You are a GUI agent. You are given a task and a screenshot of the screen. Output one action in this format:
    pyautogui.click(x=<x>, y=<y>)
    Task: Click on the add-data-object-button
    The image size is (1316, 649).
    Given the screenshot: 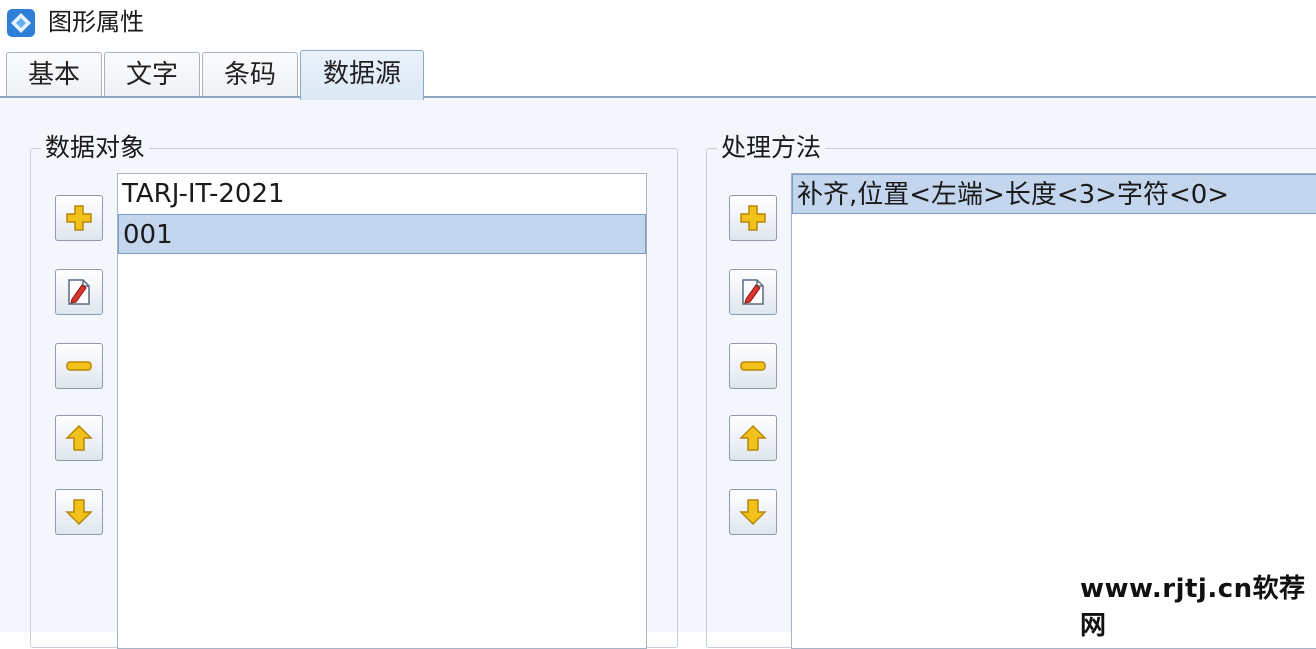 What is the action you would take?
    pyautogui.click(x=79, y=218)
    